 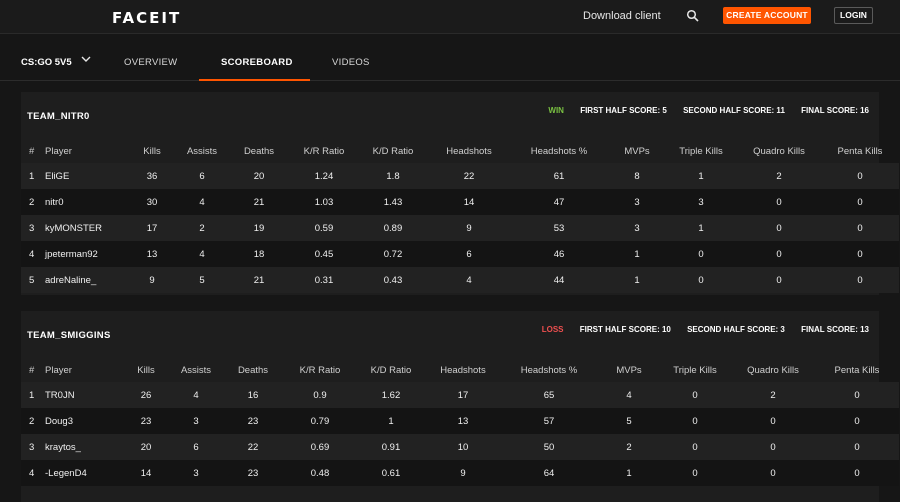 What do you see at coordinates (549, 421) in the screenshot?
I see `cell-headshots-pct: 57` at bounding box center [549, 421].